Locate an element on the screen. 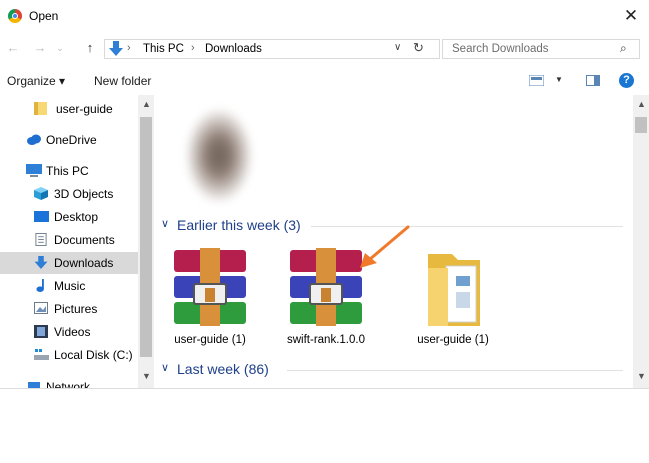 The image size is (649, 463). pictures-icon is located at coordinates (41, 308).